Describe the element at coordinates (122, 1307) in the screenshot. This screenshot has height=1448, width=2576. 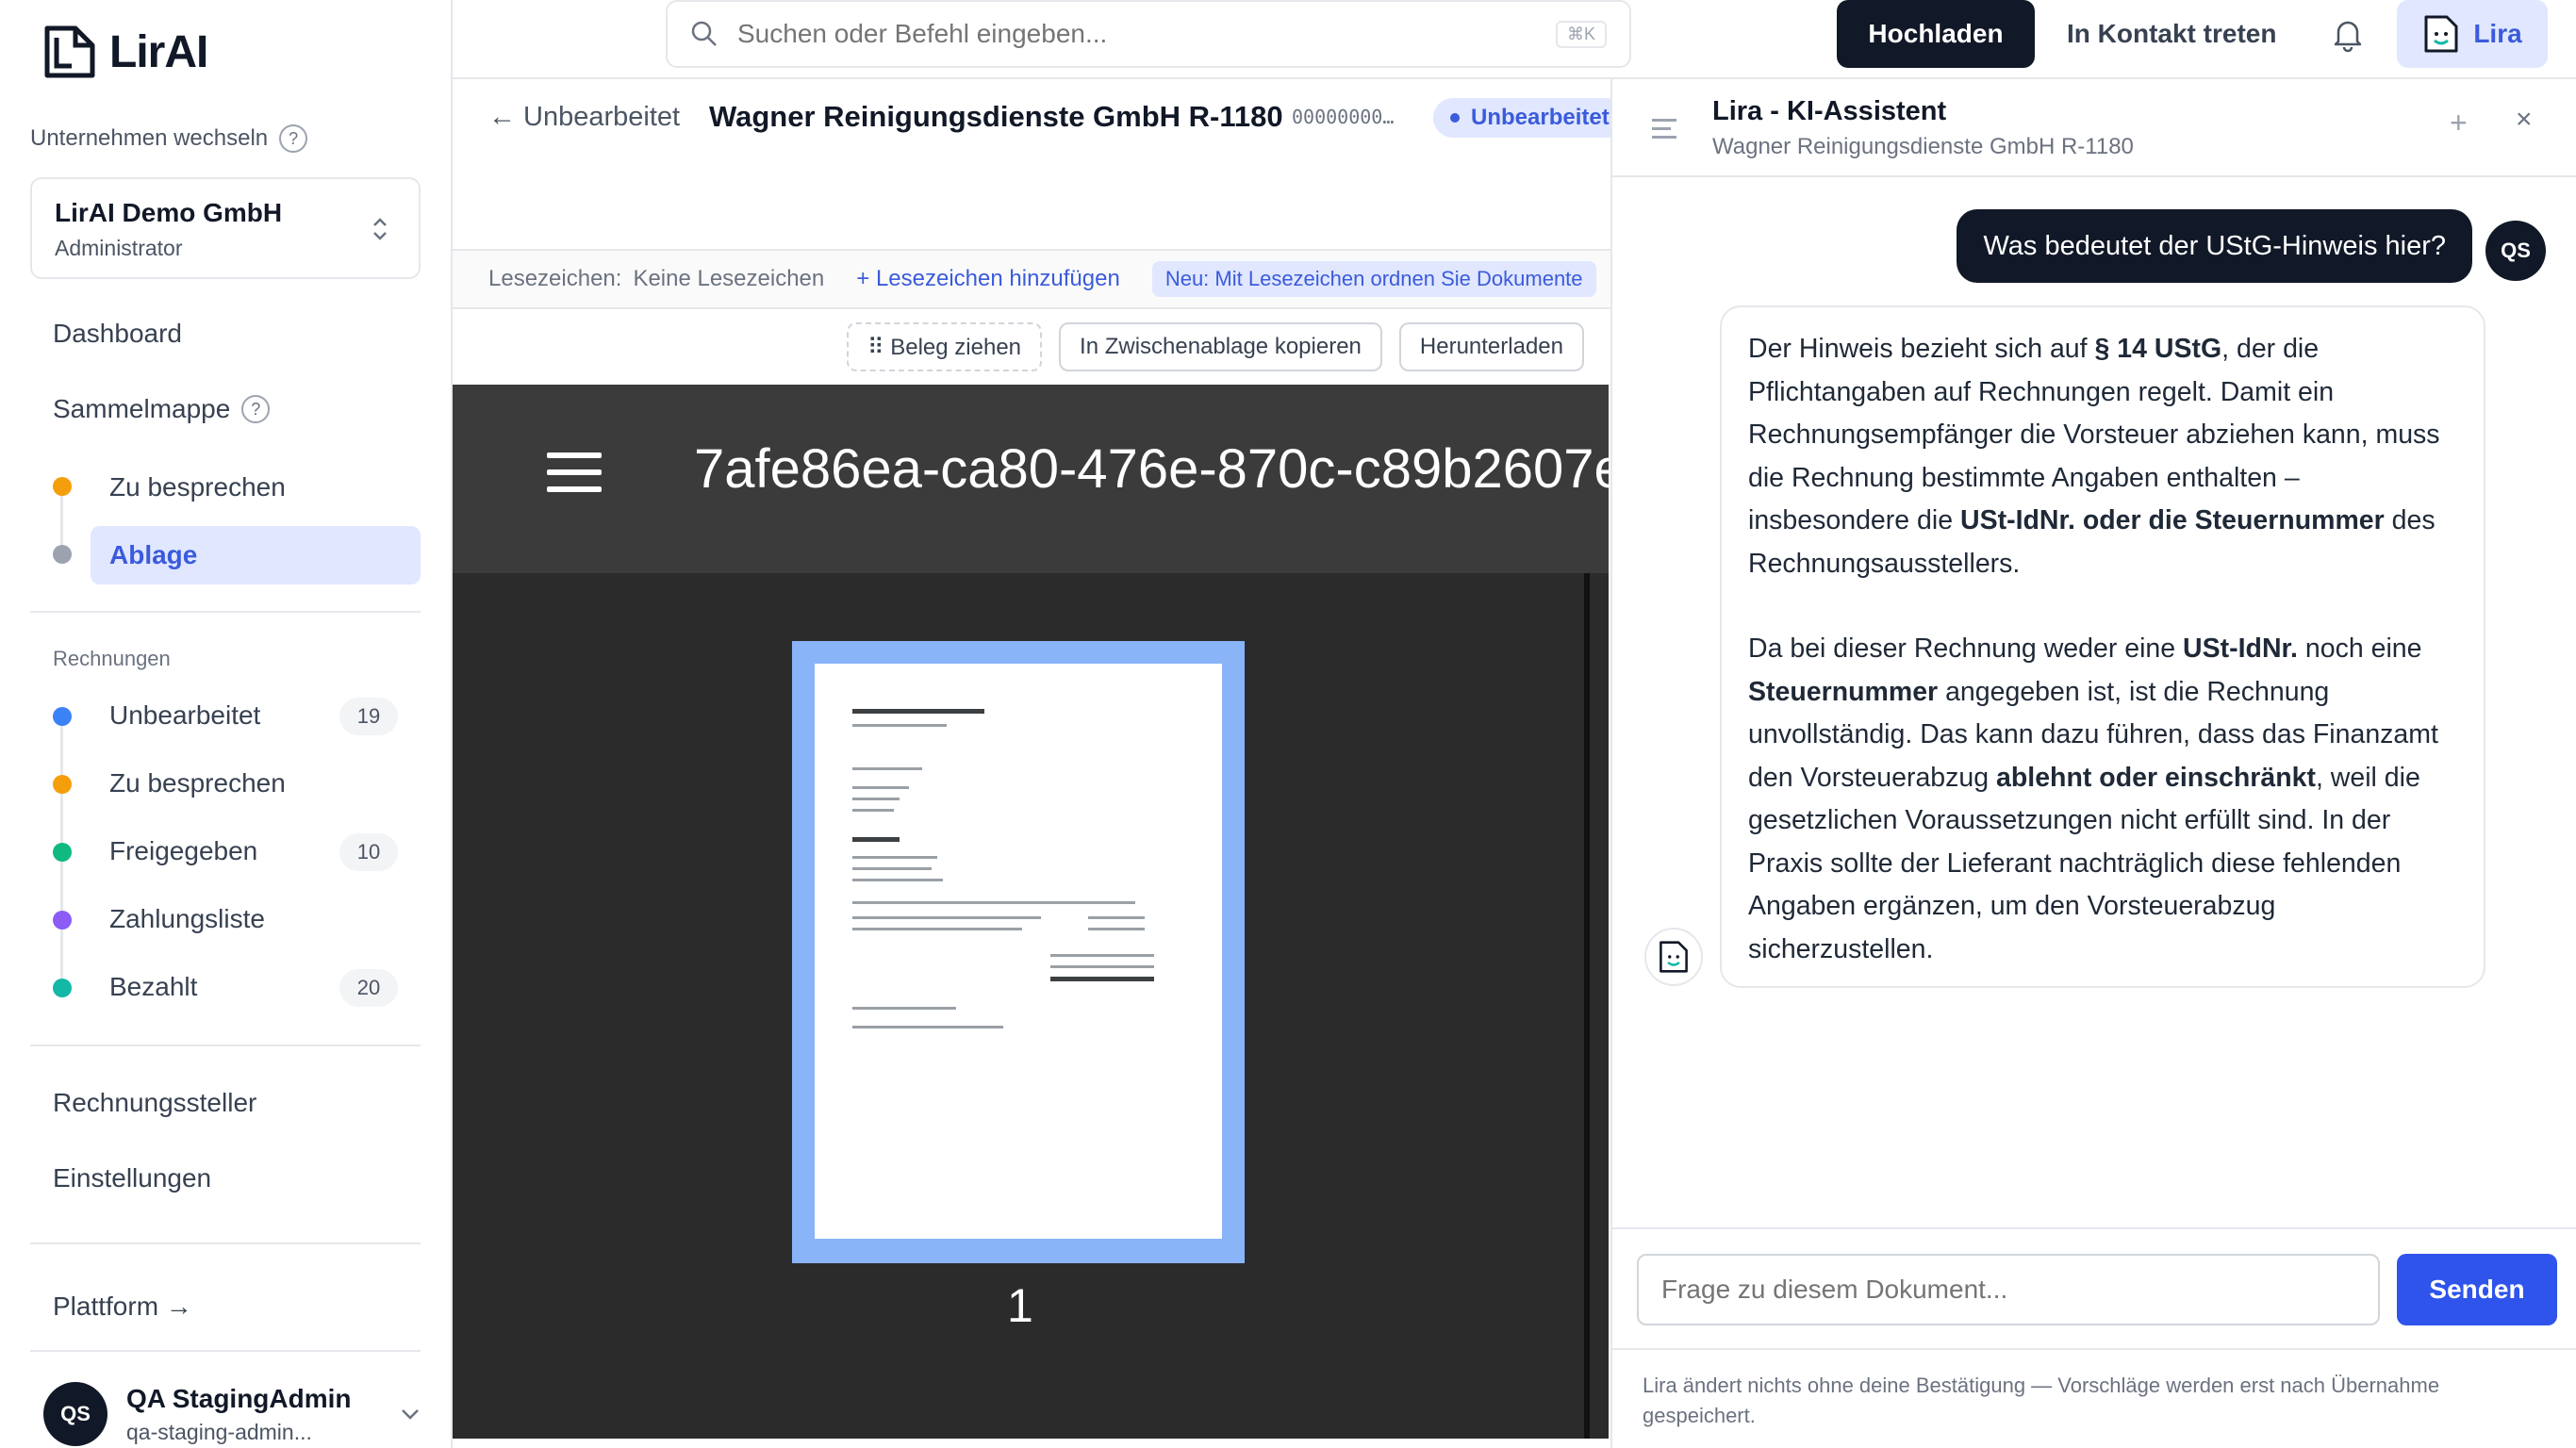
I see `nav-platform: Plattform →` at that location.